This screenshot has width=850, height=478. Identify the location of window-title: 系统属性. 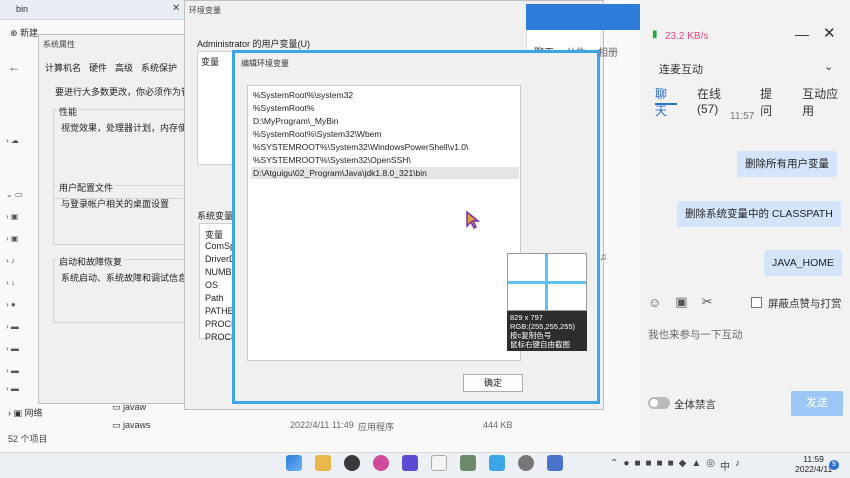
(59, 44).